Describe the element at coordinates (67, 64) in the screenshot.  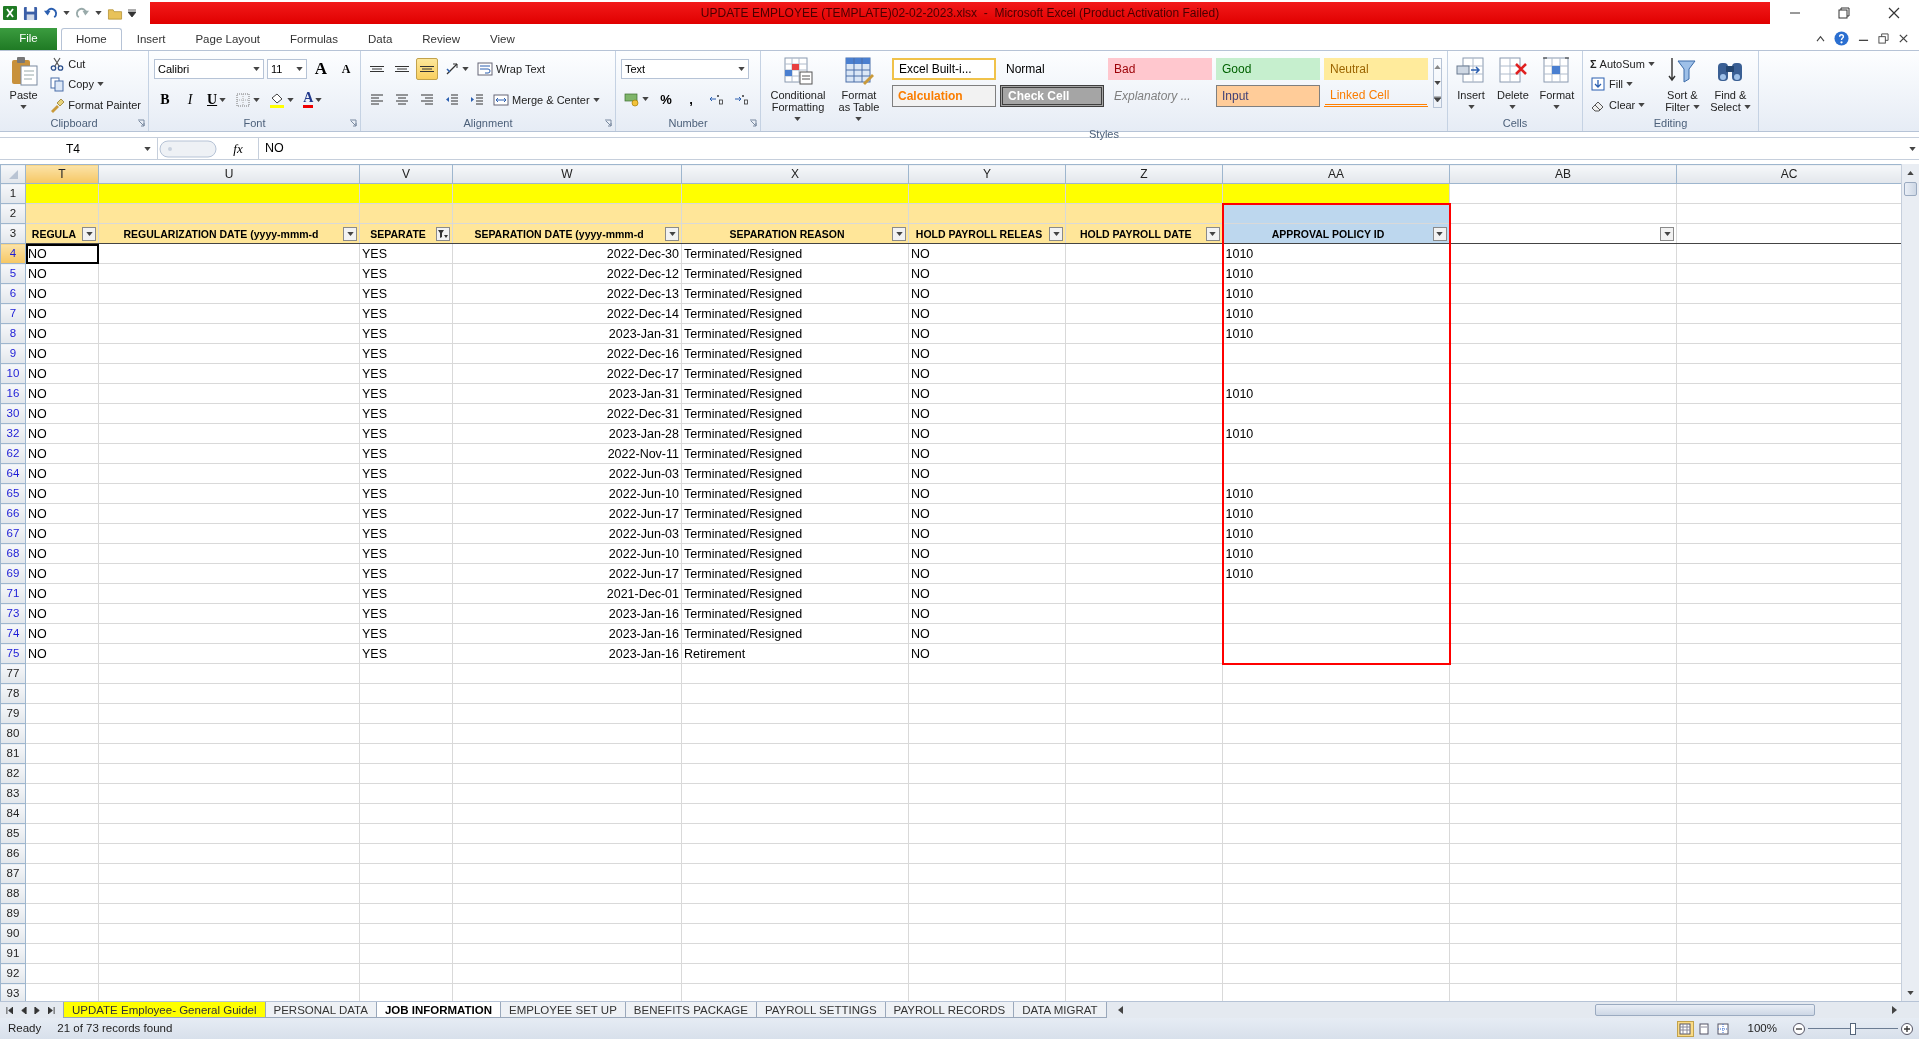
I see `ribbon-button: Cut` at that location.